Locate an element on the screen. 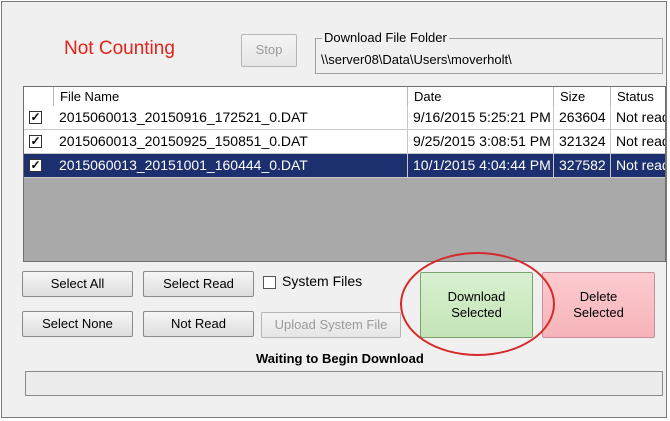  not-read-button: Not Read is located at coordinates (198, 324).